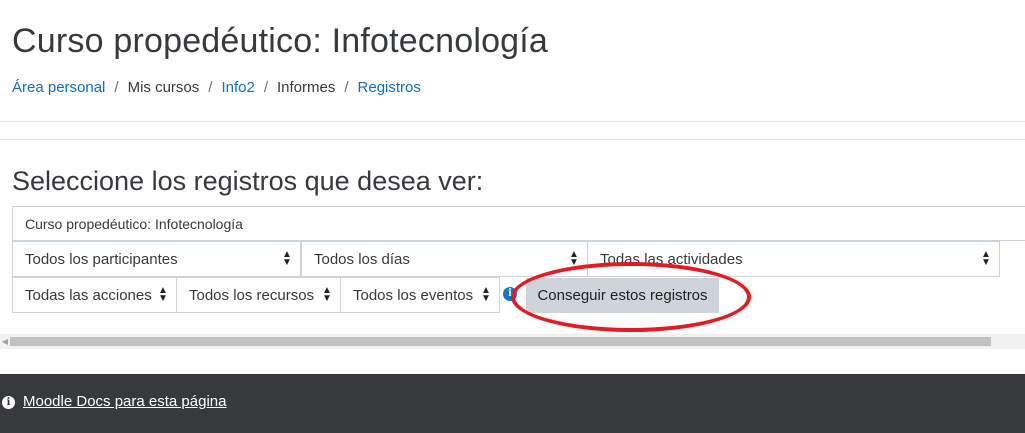  What do you see at coordinates (389, 87) in the screenshot?
I see `breadcrumb-item-registros: Registros` at bounding box center [389, 87].